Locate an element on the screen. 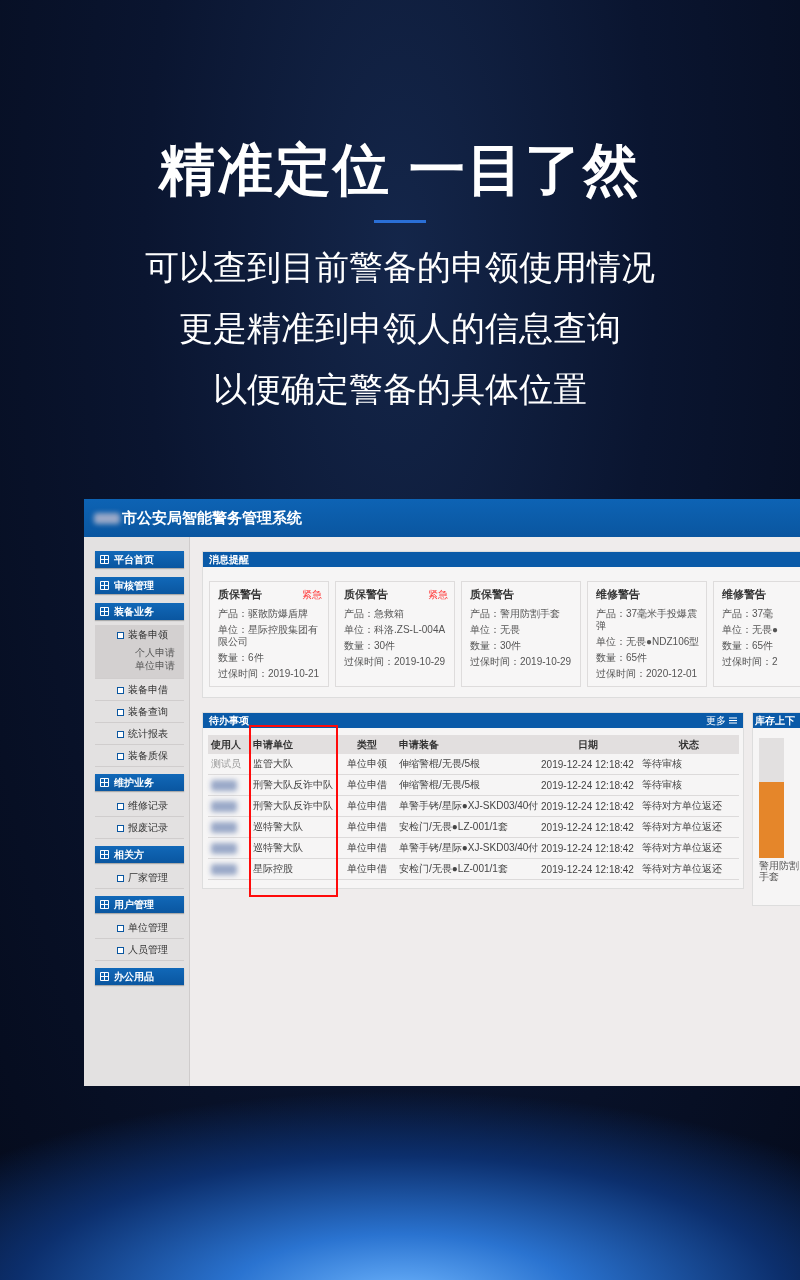 The height and width of the screenshot is (1280, 800). column-header: 使用人 is located at coordinates (229, 744).